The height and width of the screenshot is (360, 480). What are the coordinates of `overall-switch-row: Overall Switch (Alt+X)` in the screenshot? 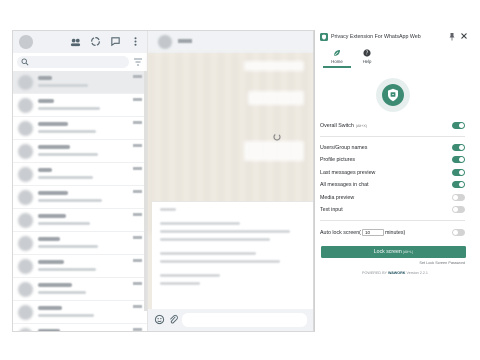 It's located at (394, 126).